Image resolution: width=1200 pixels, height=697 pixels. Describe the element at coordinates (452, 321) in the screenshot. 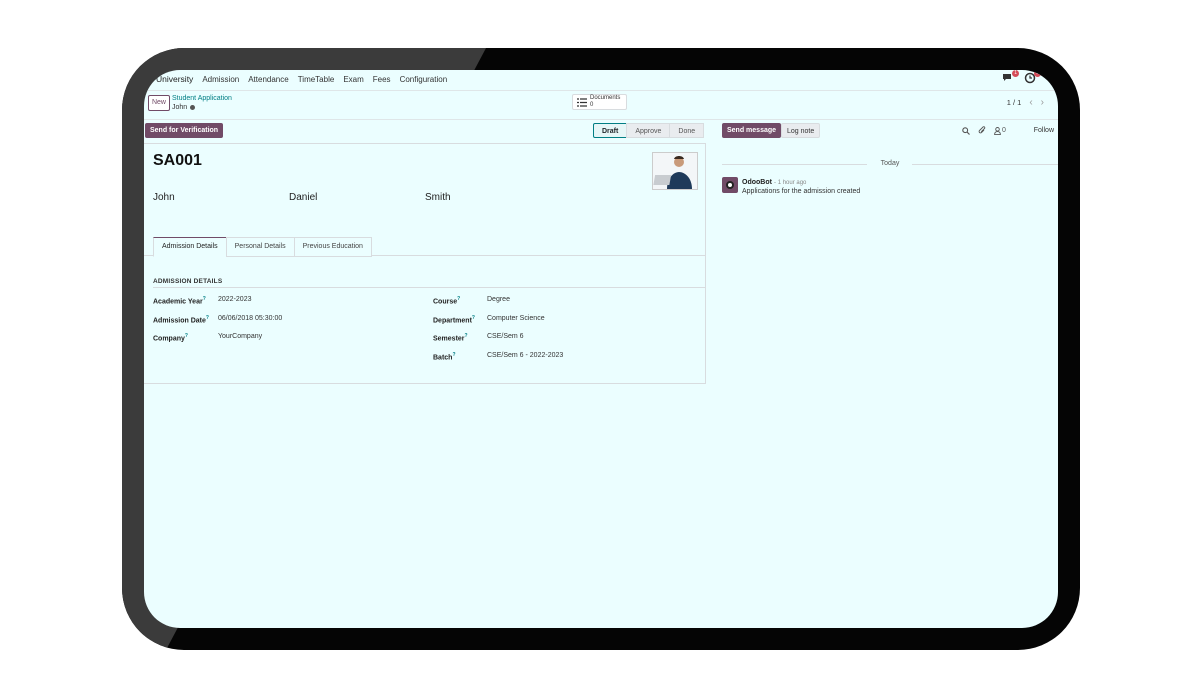

I see `field-label: Department` at that location.